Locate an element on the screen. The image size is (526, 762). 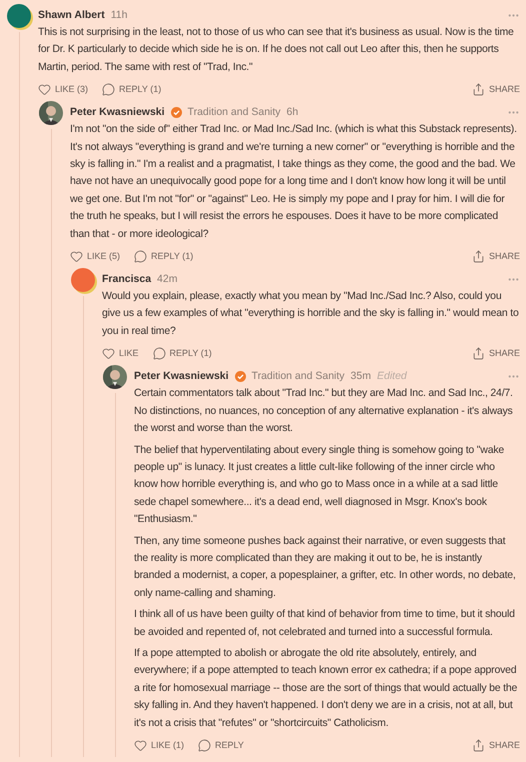
comment-text: Would you explain, please, exactly what you mean by ''Mad Inc./Sad Inc.? Also, could you give us a few examples of what "everything is horrible and the sky is falling in." would mean to you in real time? is located at coordinates (311, 314).